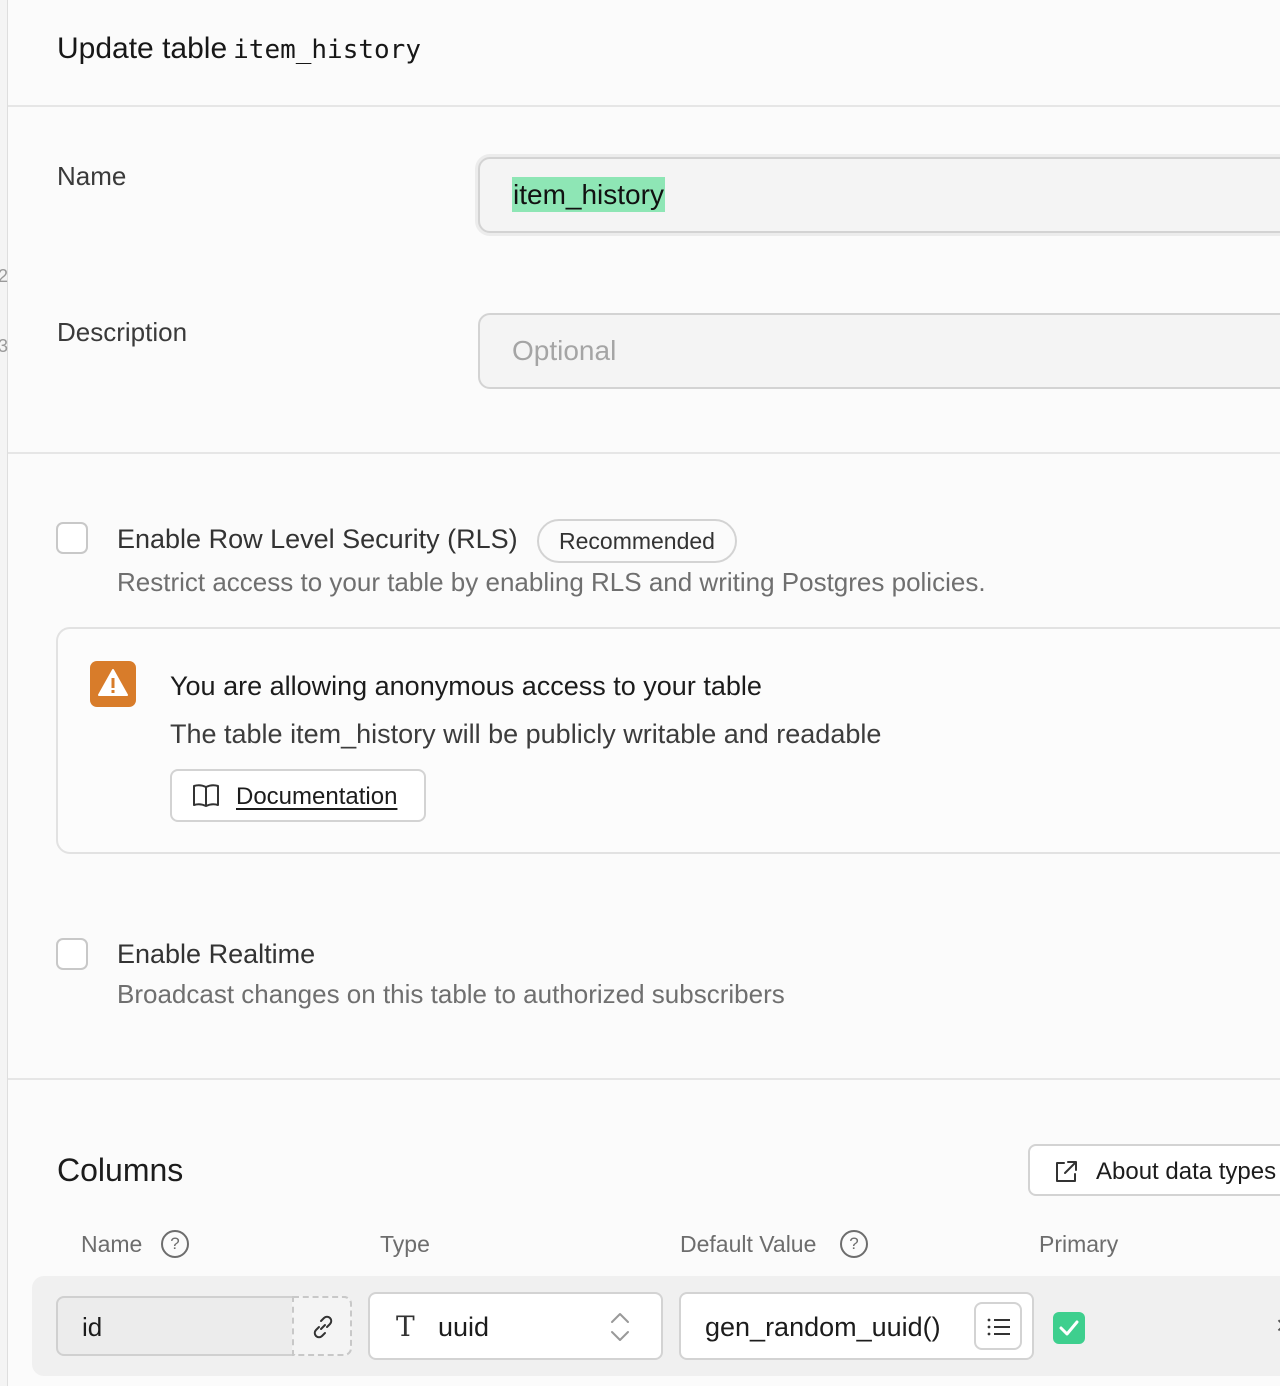  I want to click on remove-column-icon: ×, so click(1278, 1325).